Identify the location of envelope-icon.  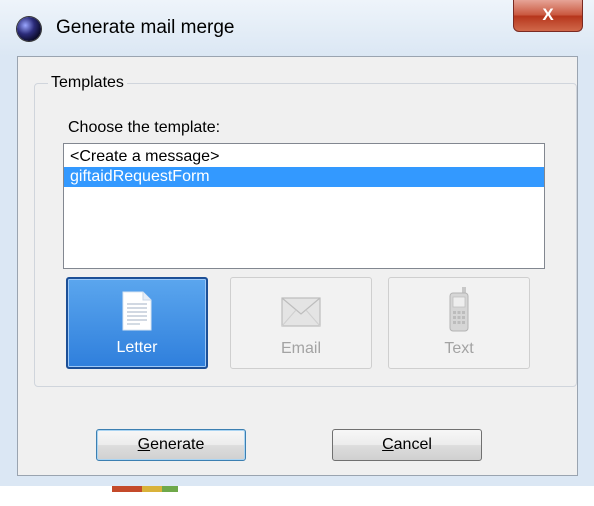
(301, 312).